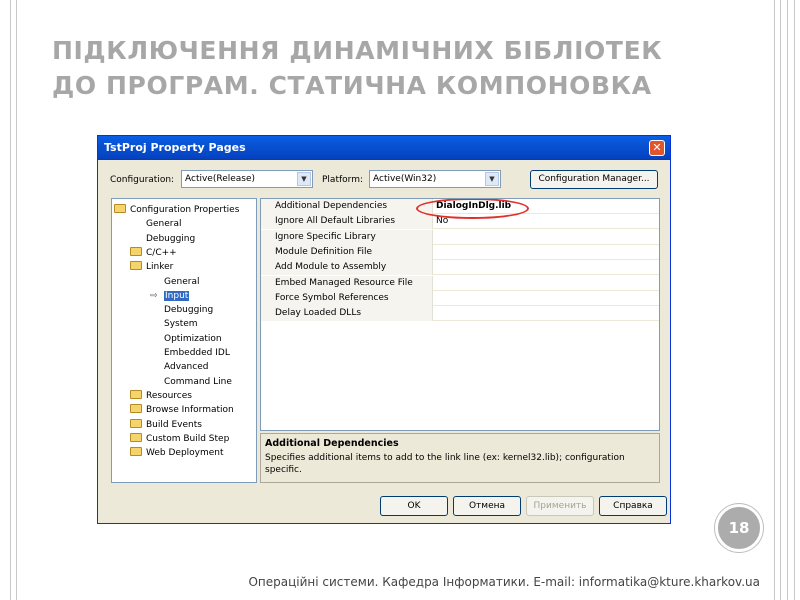 The height and width of the screenshot is (600, 800). I want to click on property-row: Add Module to Assembly, so click(460, 268).